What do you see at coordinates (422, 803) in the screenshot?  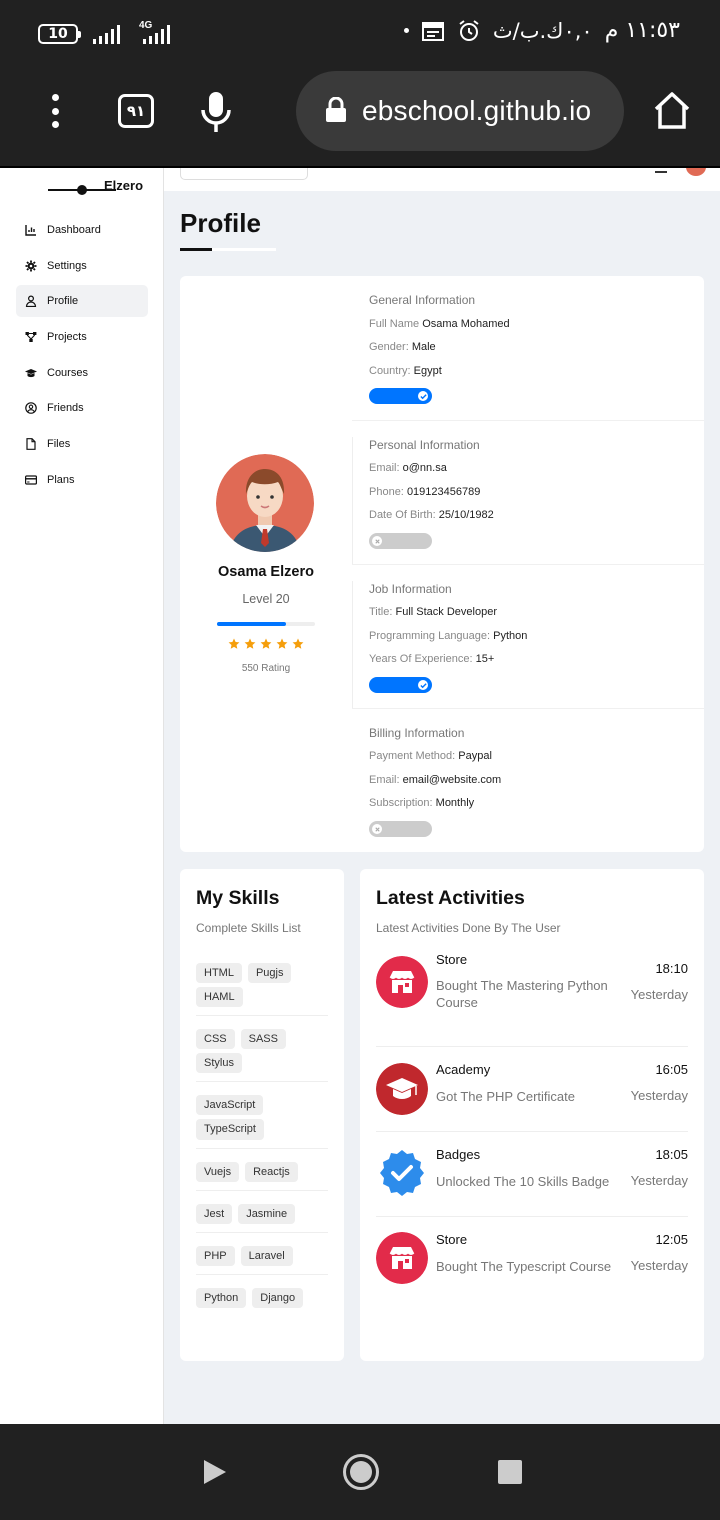 I see `info-row-subscription: Subscription: Monthly` at bounding box center [422, 803].